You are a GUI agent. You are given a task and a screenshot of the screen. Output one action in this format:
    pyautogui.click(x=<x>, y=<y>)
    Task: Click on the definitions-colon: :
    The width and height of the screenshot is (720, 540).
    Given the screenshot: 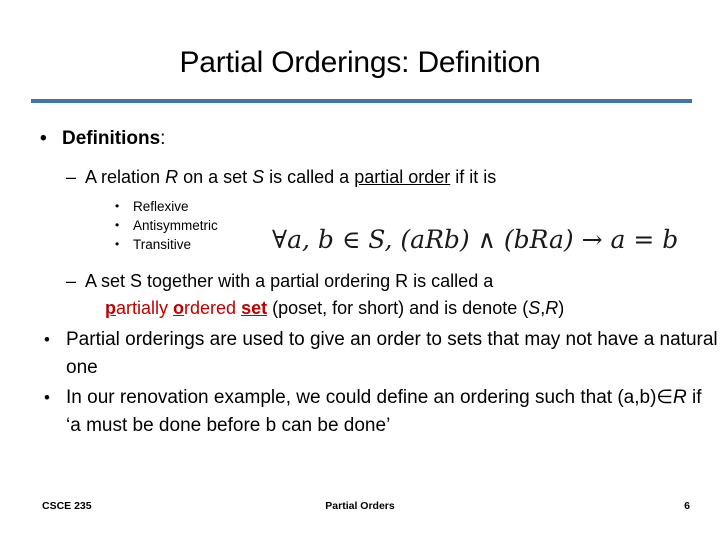 What is the action you would take?
    pyautogui.click(x=163, y=138)
    